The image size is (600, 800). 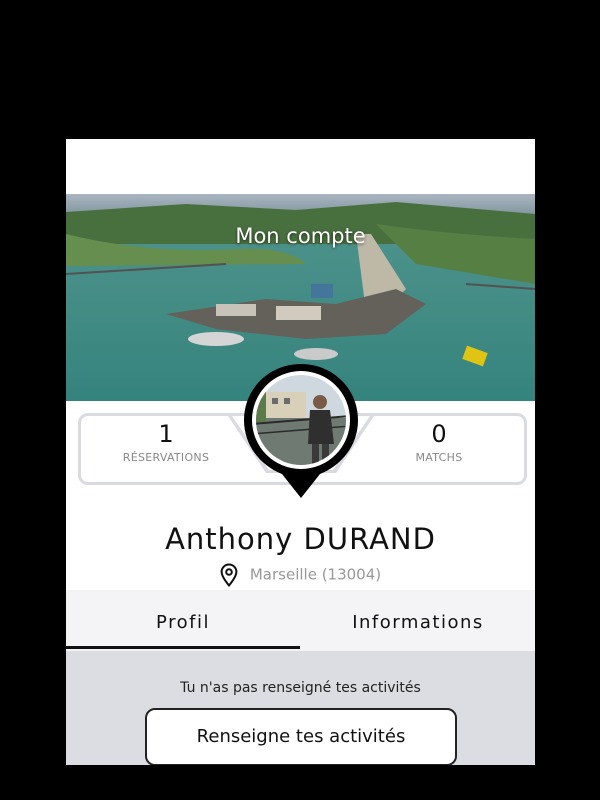 I want to click on avatar, so click(x=301, y=432).